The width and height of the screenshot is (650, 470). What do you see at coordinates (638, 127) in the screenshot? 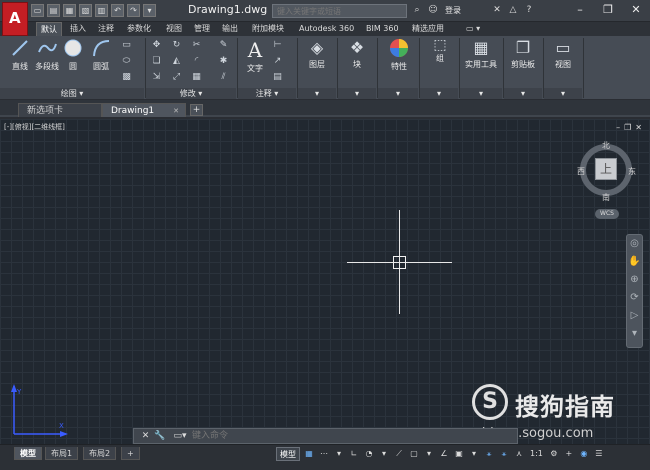
I see `viewport-close-icon: ✕` at bounding box center [638, 127].